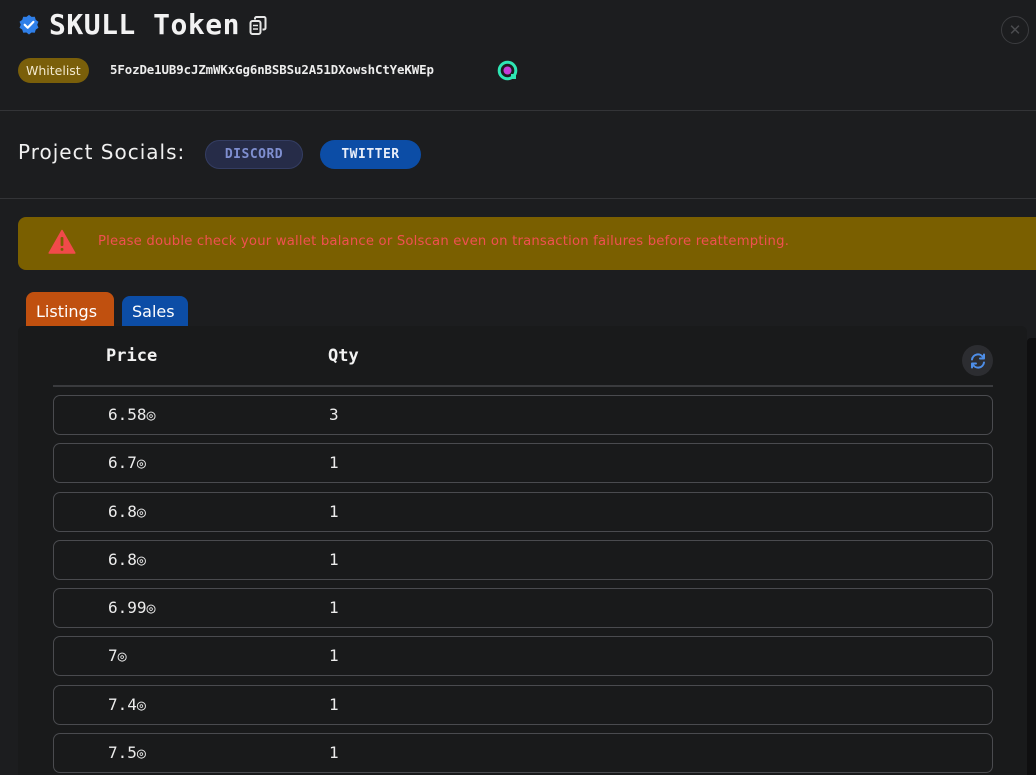 This screenshot has height=775, width=1036. I want to click on price-cell: 7.5◎, so click(127, 753).